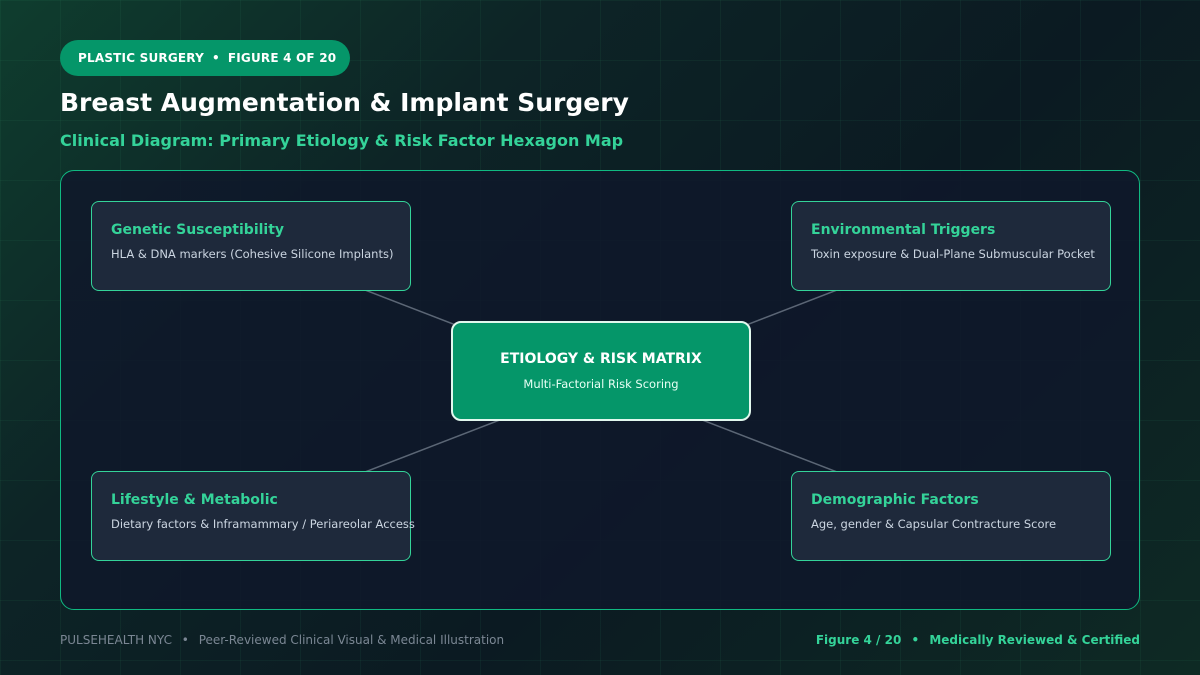  I want to click on node-label: Demographic Factors, so click(895, 500).